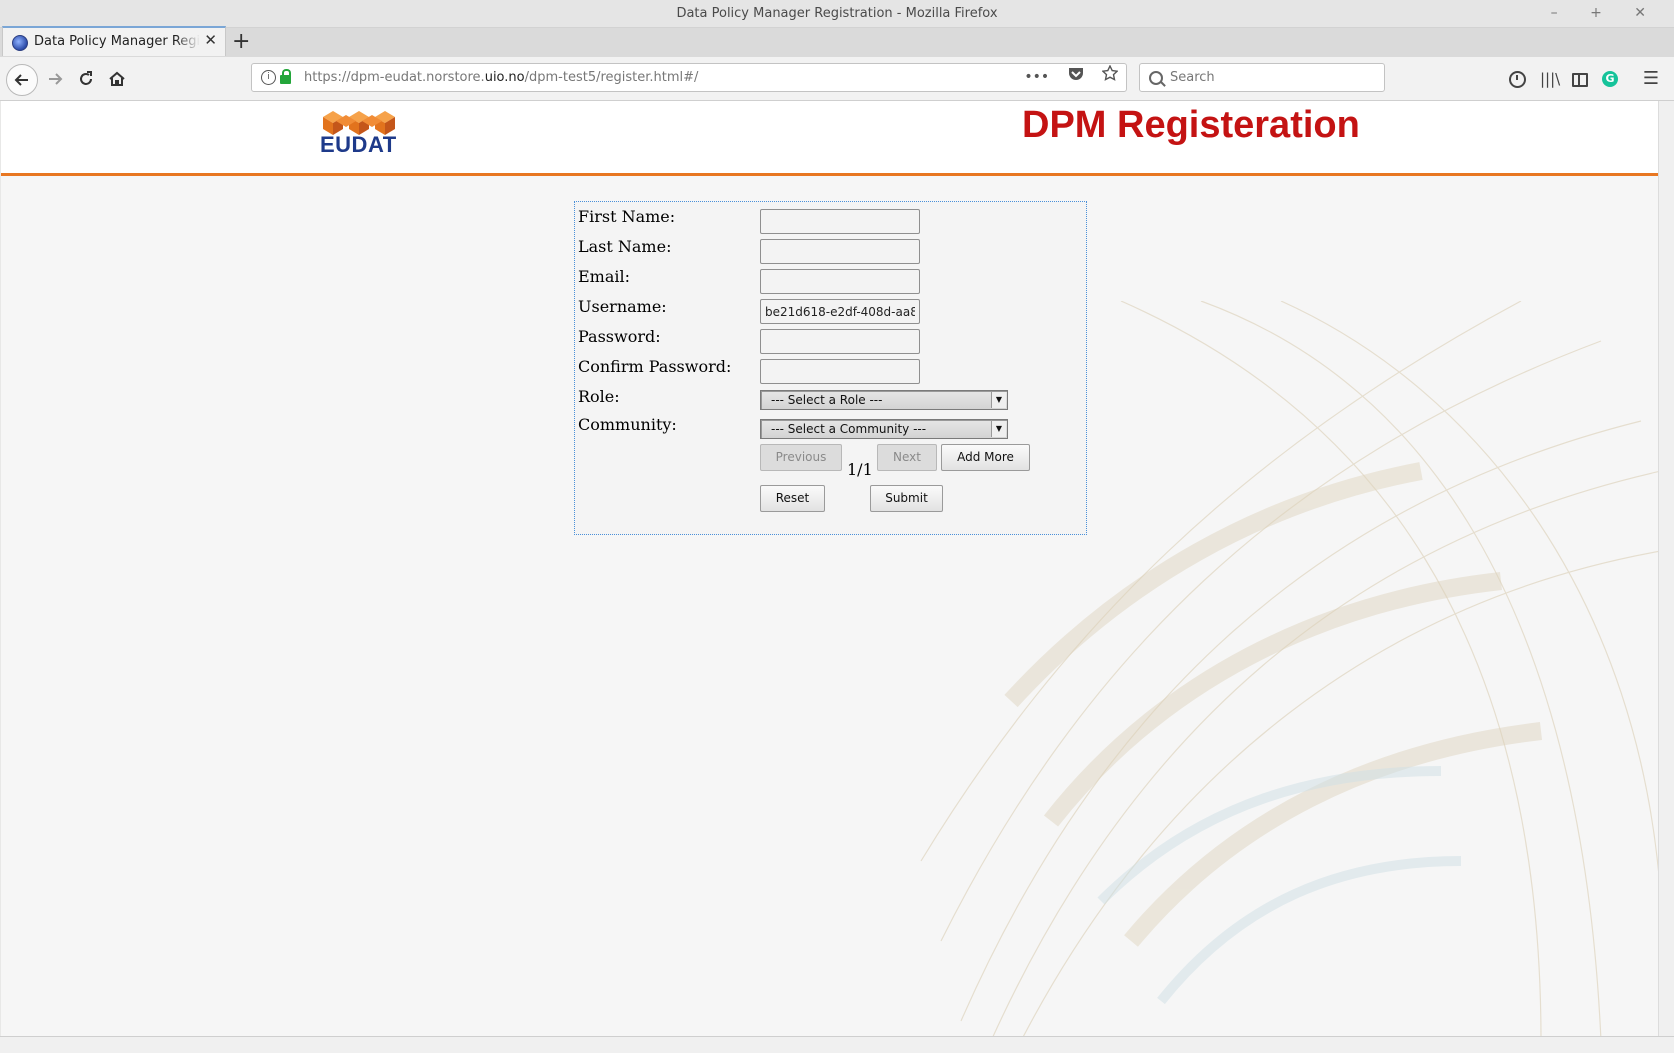  I want to click on bookmark-star-icon, so click(1110, 74).